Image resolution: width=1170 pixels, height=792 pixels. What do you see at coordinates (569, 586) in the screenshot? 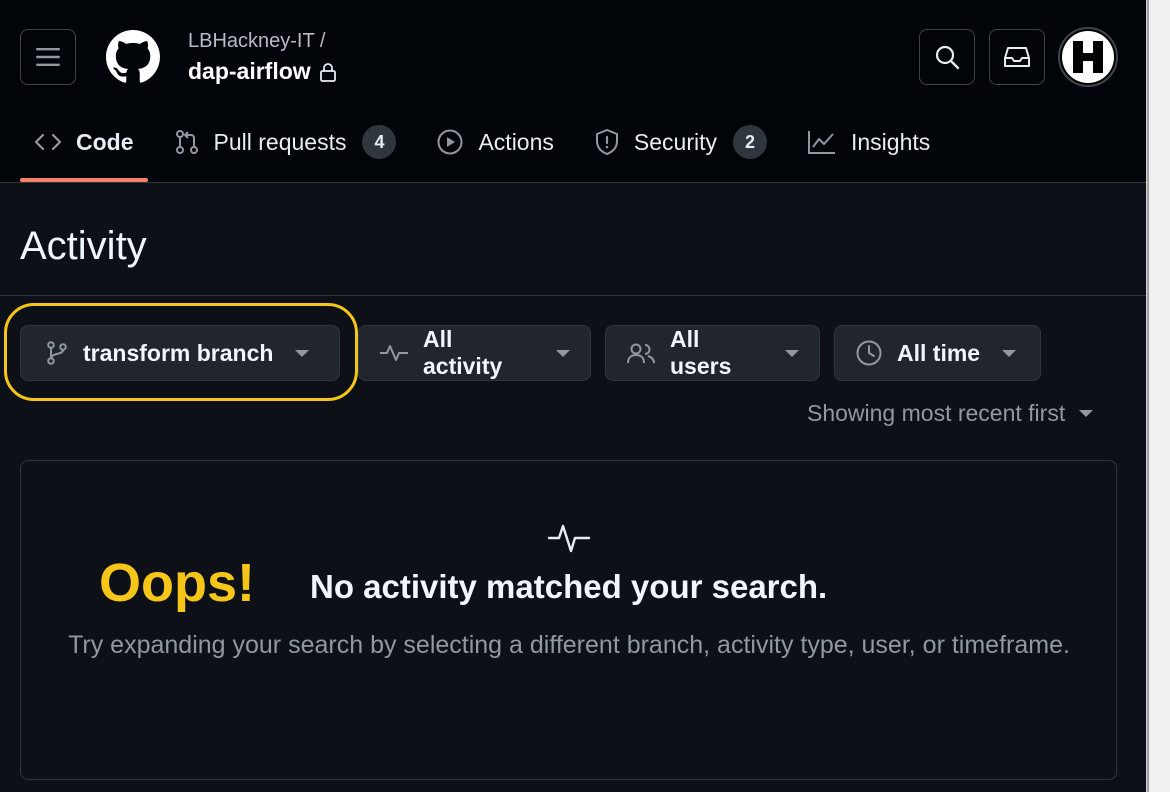
I see `blankslate-title: No activity matched your search.` at bounding box center [569, 586].